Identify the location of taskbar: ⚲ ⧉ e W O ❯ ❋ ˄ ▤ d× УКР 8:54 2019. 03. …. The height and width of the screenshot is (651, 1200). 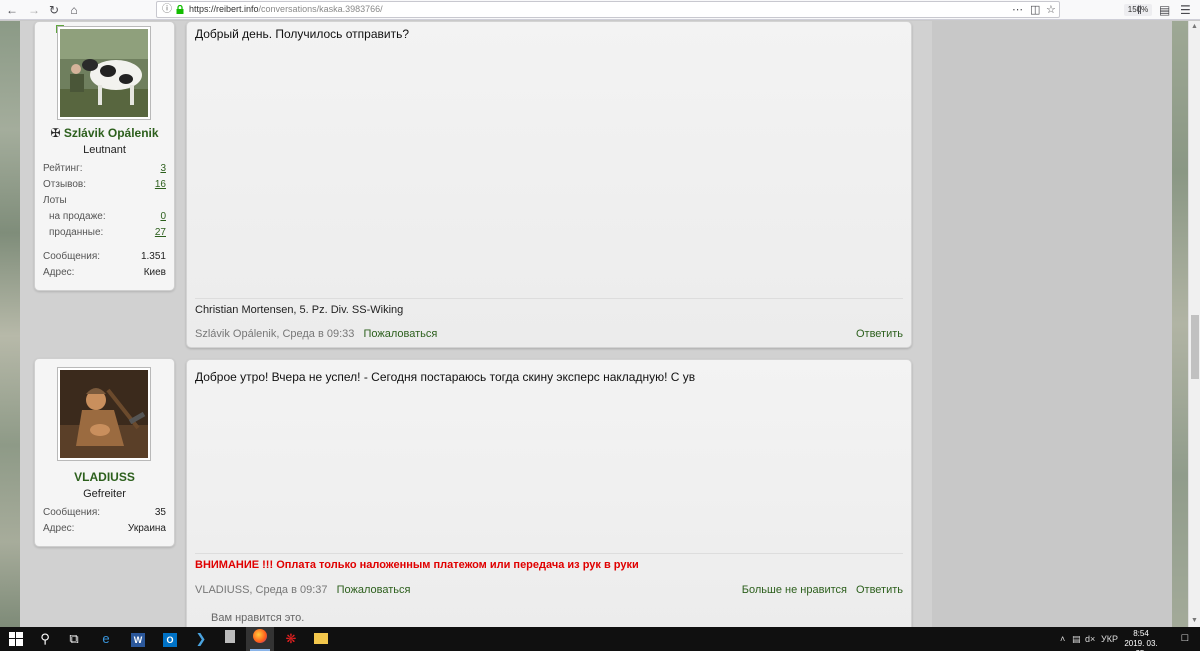
(600, 639).